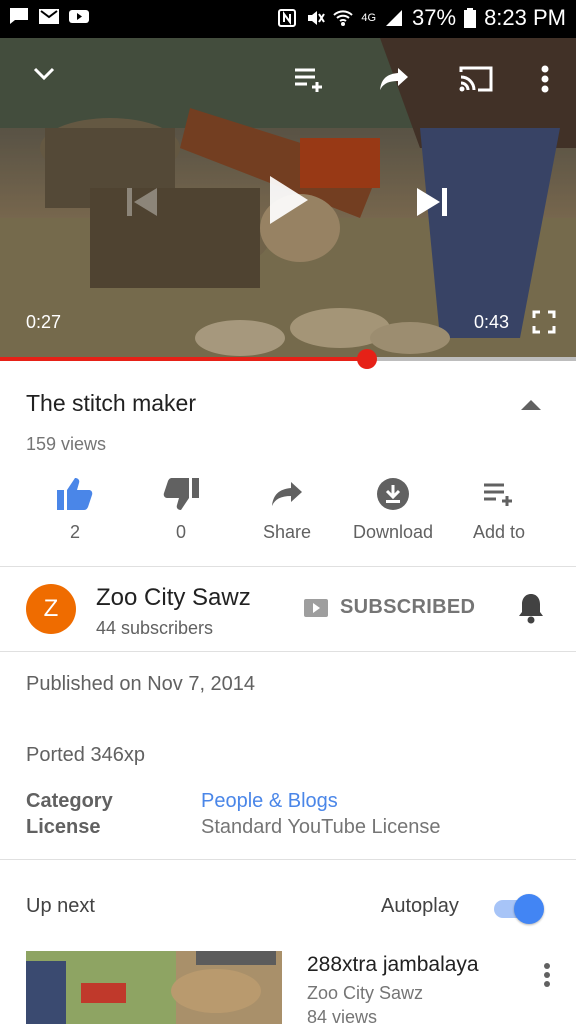 The height and width of the screenshot is (1024, 576). Describe the element at coordinates (342, 1015) in the screenshot. I see `next-video-views: 84 views` at that location.